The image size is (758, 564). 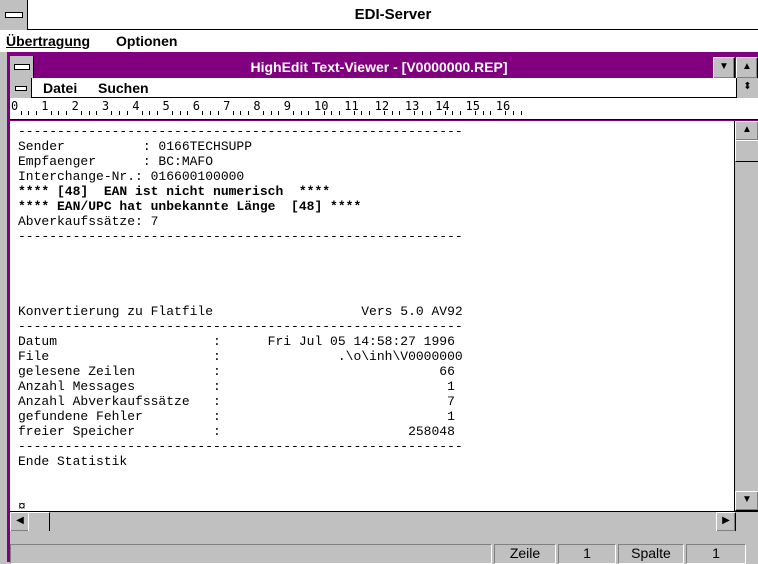 I want to click on document-line: gelesene Zeilen : 66, so click(x=236, y=371).